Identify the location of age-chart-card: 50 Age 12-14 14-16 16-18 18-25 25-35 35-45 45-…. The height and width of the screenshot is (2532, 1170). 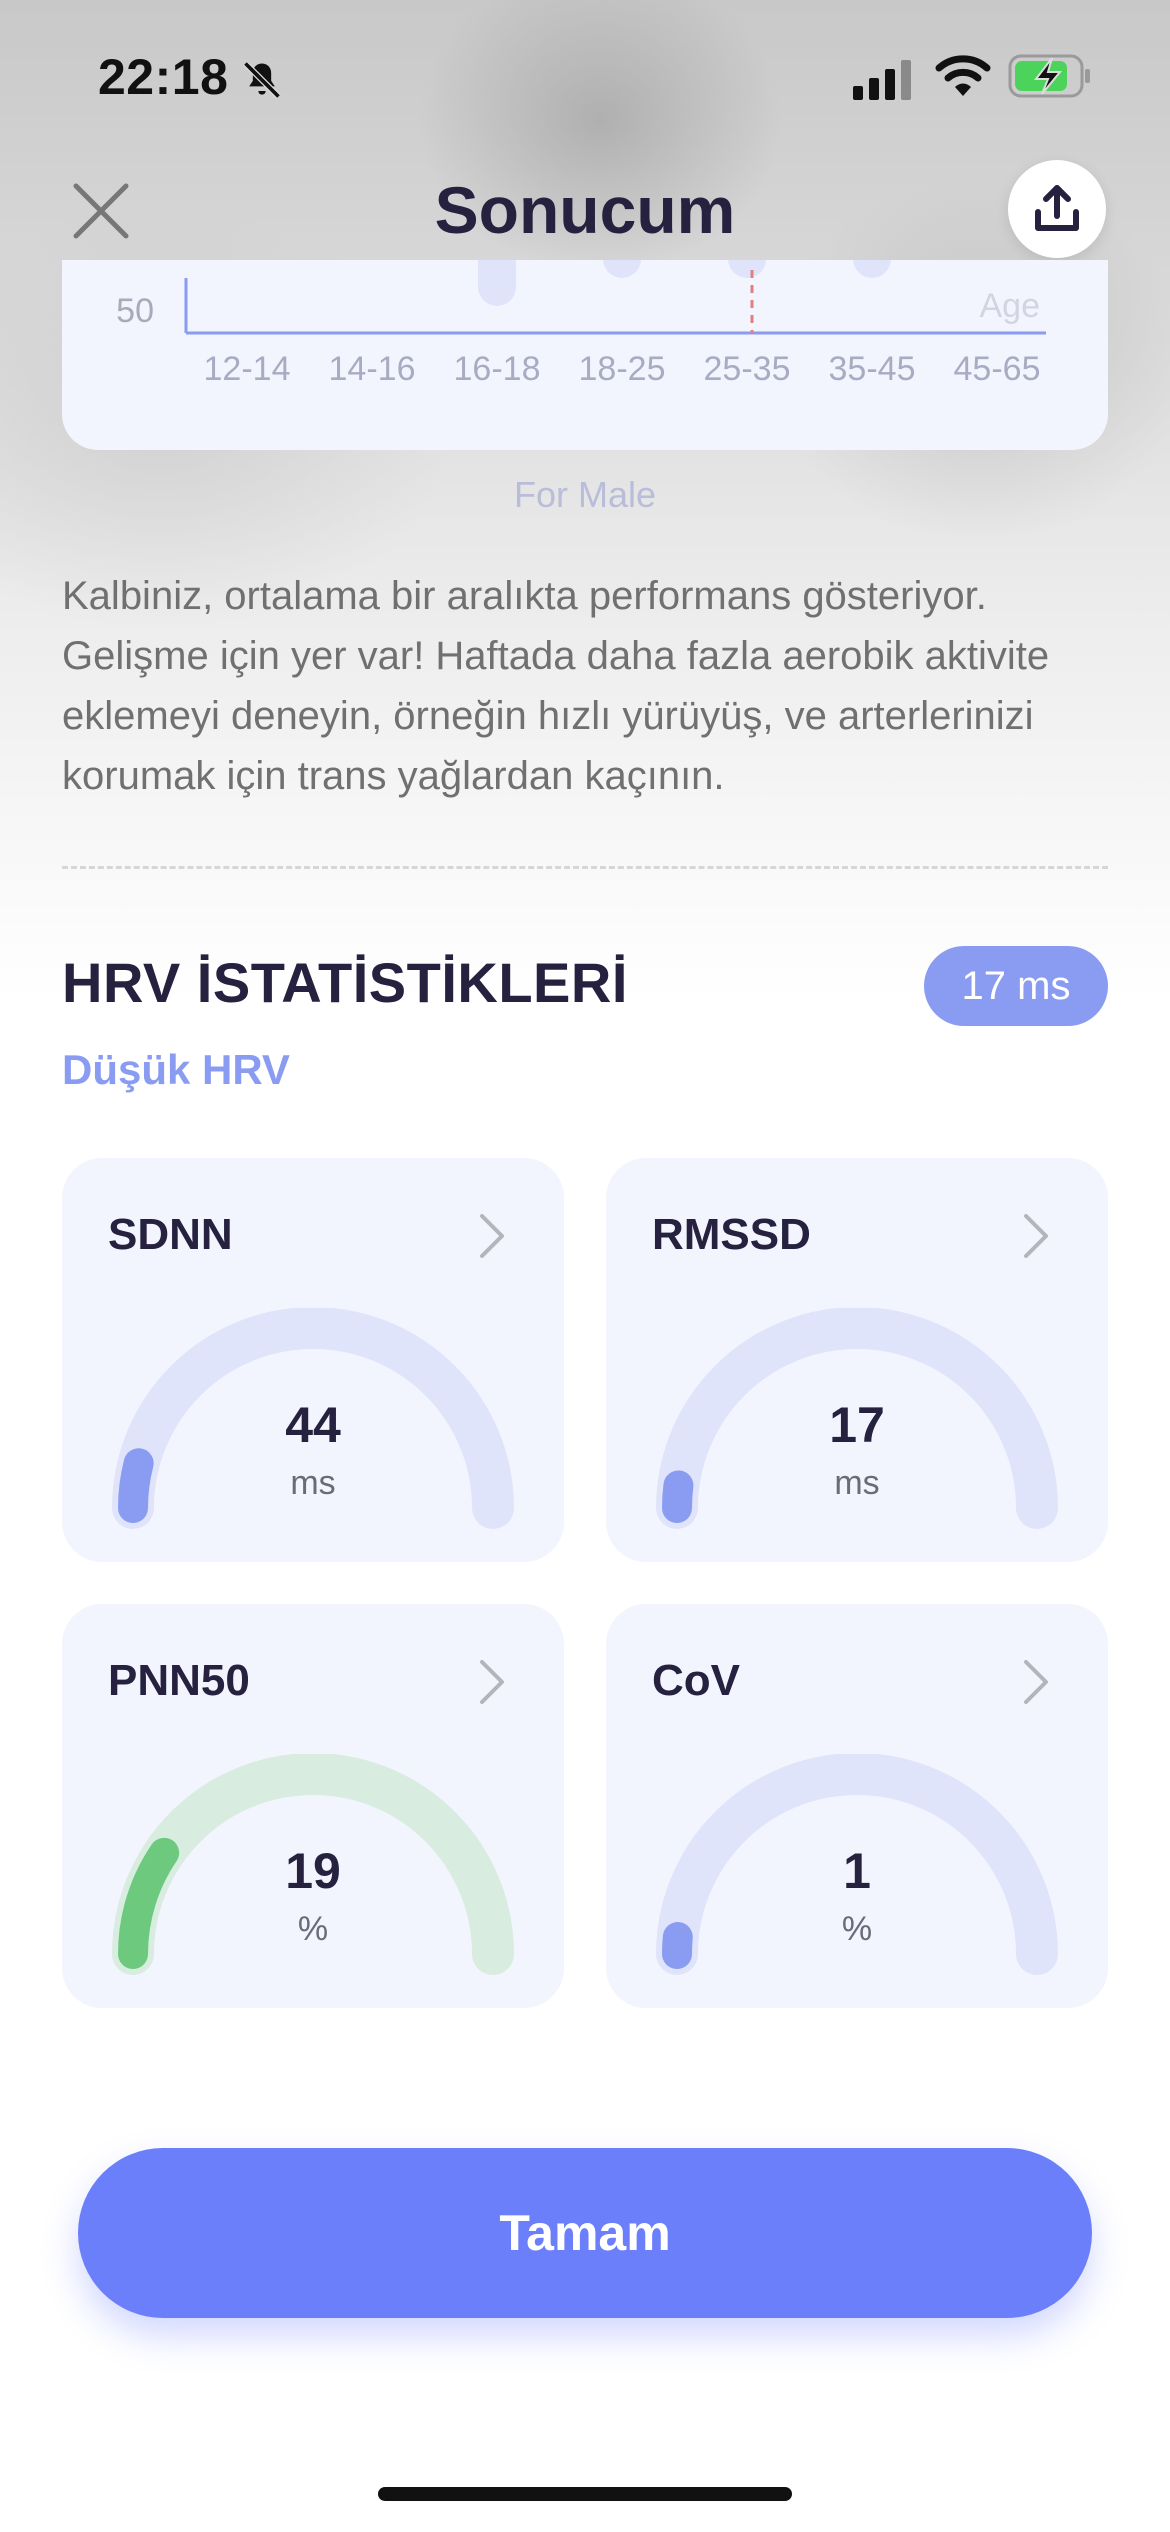
(585, 355).